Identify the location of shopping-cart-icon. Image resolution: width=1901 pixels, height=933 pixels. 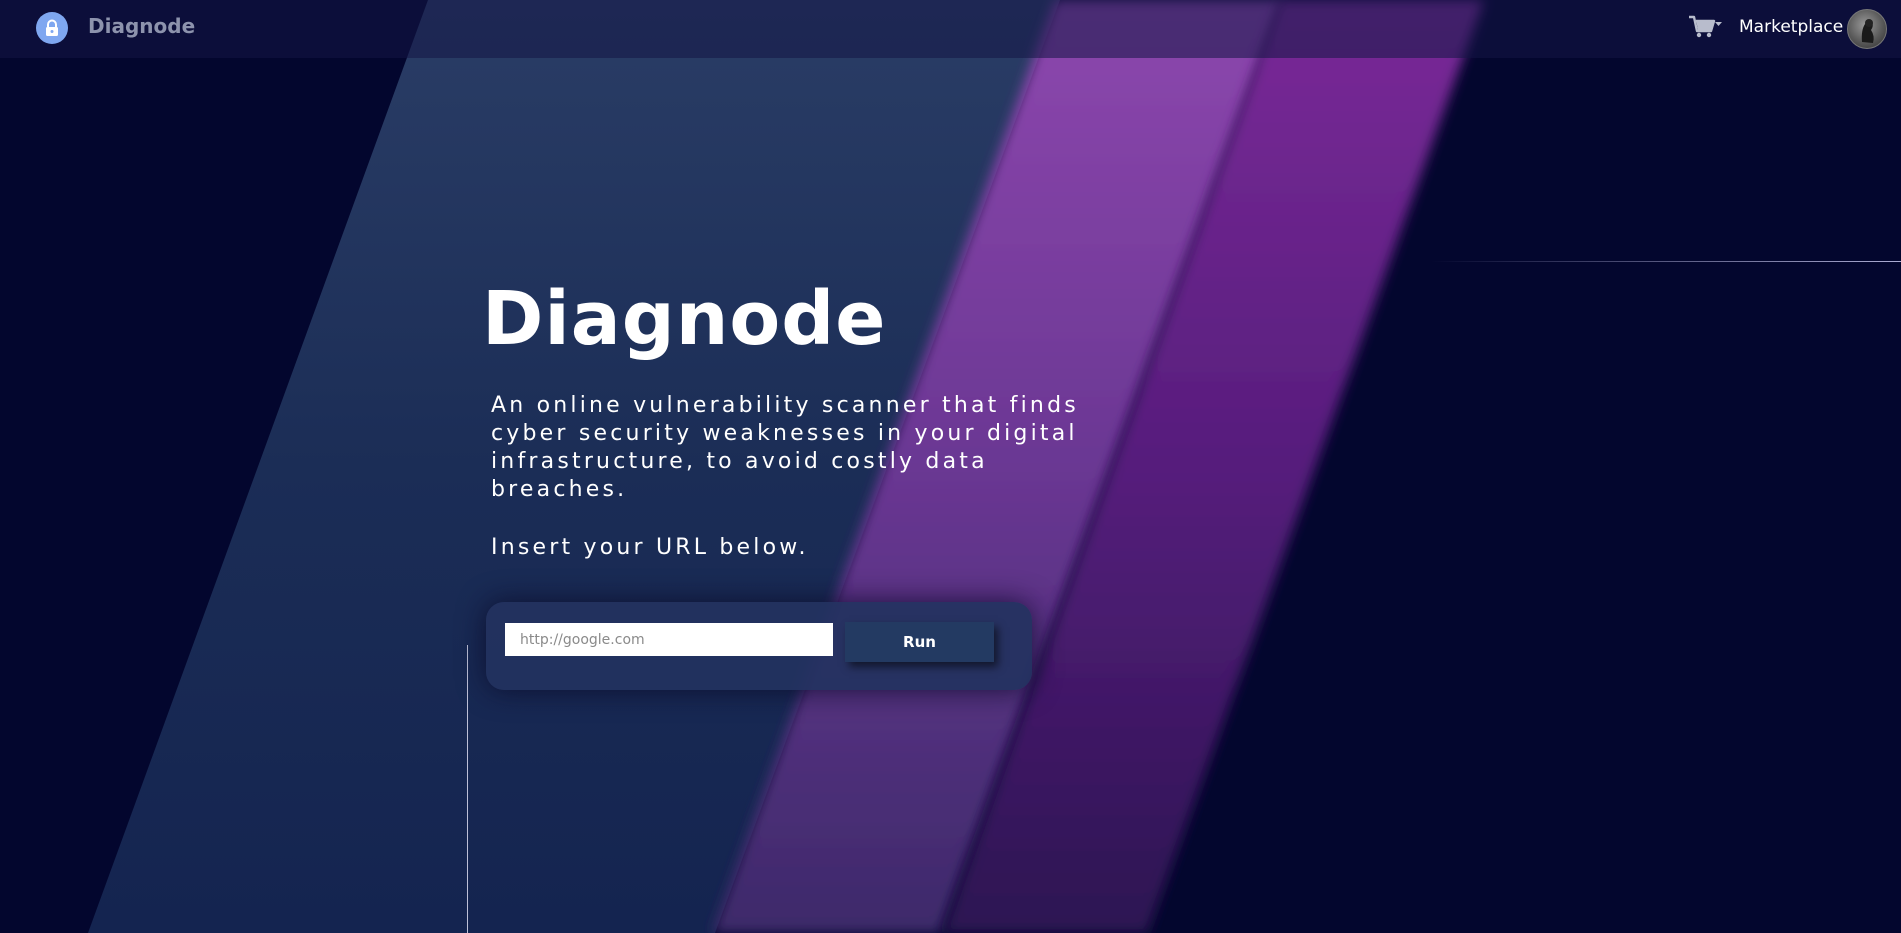
(1706, 28).